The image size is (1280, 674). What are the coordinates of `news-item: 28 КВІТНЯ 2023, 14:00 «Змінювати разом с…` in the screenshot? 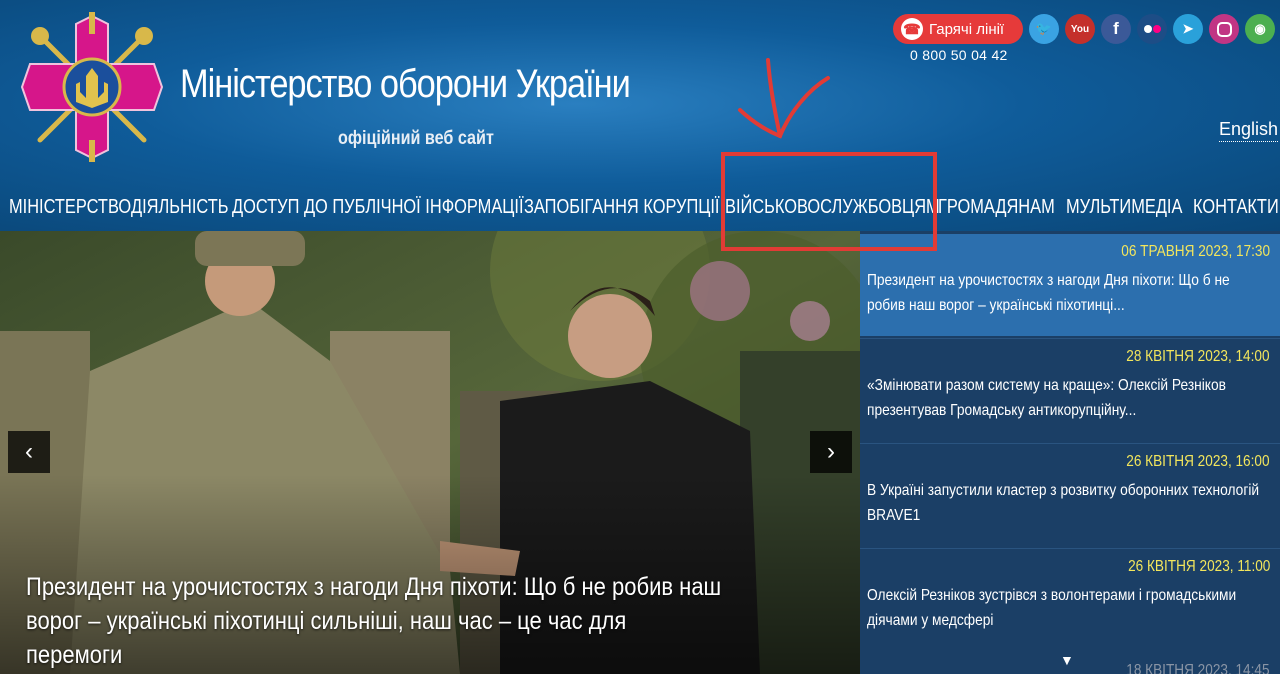 It's located at (1070, 389).